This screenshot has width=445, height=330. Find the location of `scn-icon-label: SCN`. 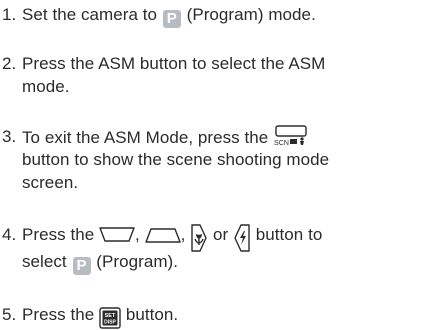

scn-icon-label: SCN is located at coordinates (281, 143).